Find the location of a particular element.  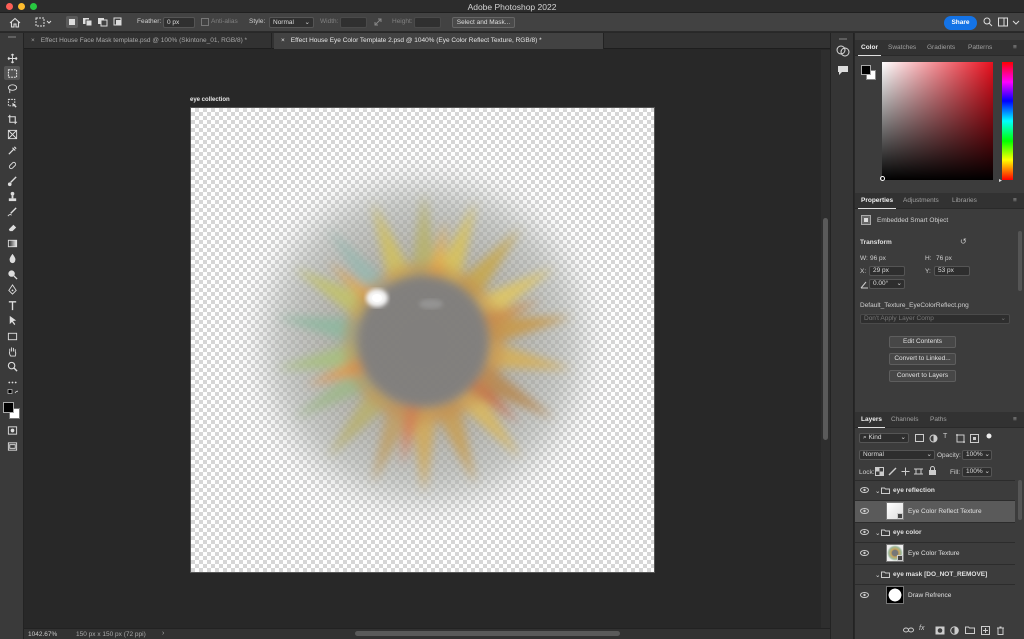

new-selection-icon is located at coordinates (72, 22).